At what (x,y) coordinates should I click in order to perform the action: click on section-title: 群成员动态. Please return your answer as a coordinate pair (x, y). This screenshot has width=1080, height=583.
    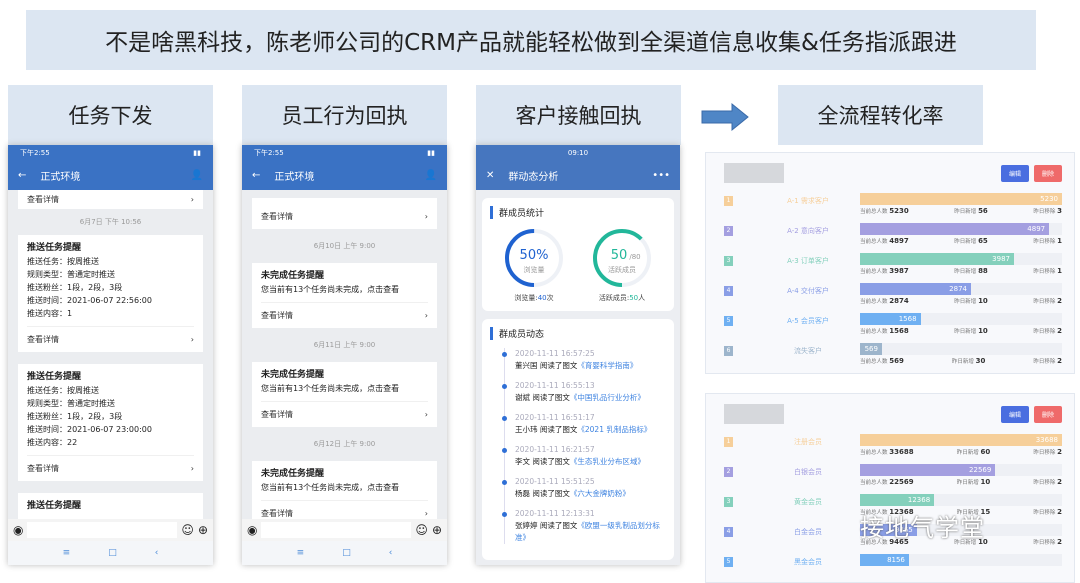
    Looking at the image, I should click on (578, 333).